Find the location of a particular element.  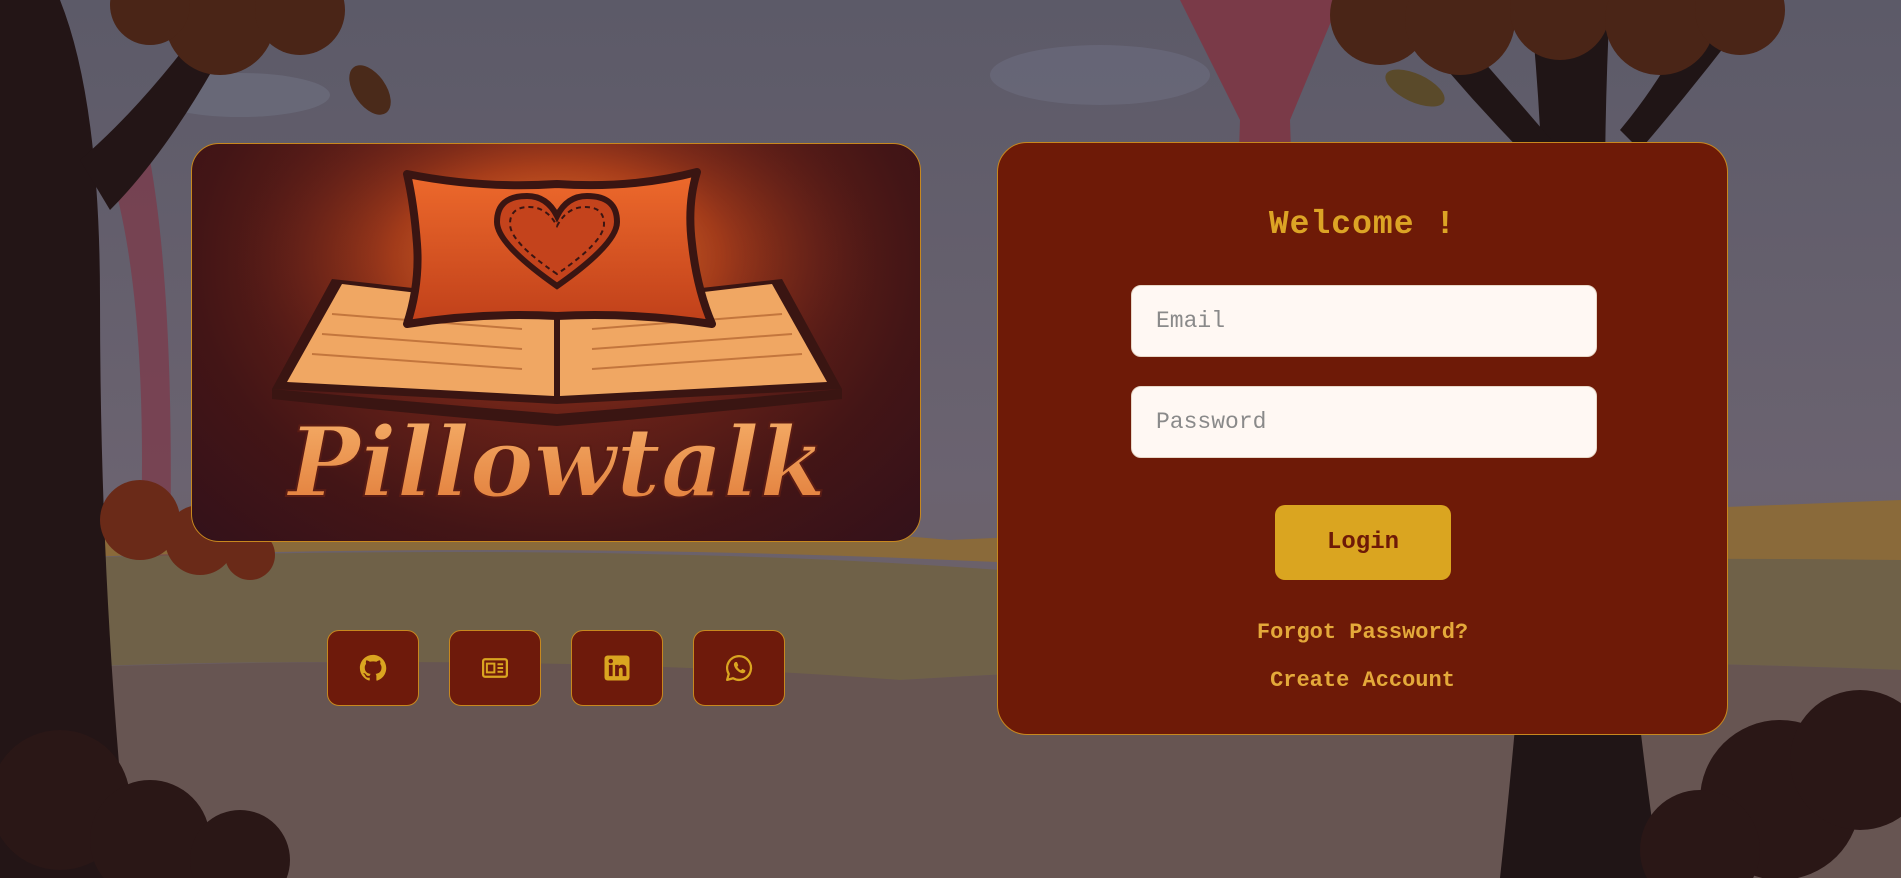

whatsapp-icon is located at coordinates (739, 667).